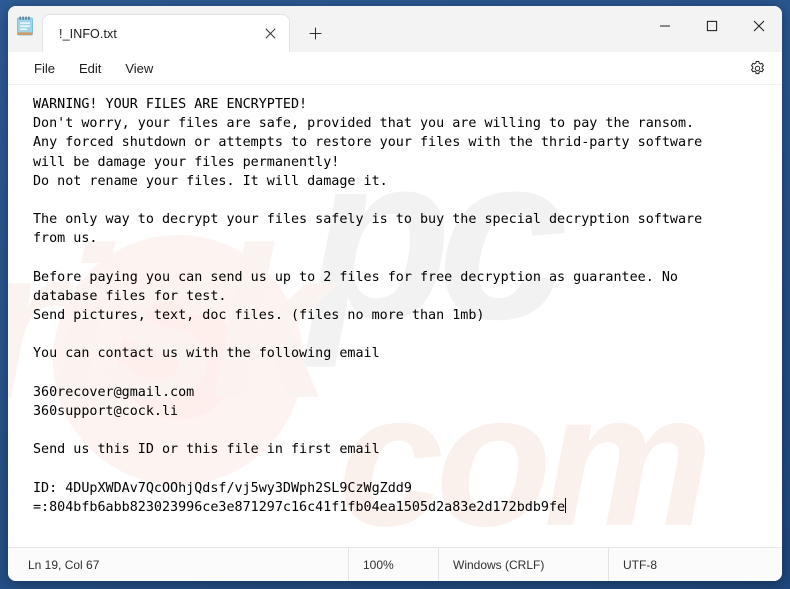  Describe the element at coordinates (25, 29) in the screenshot. I see `notepad-icon` at that location.